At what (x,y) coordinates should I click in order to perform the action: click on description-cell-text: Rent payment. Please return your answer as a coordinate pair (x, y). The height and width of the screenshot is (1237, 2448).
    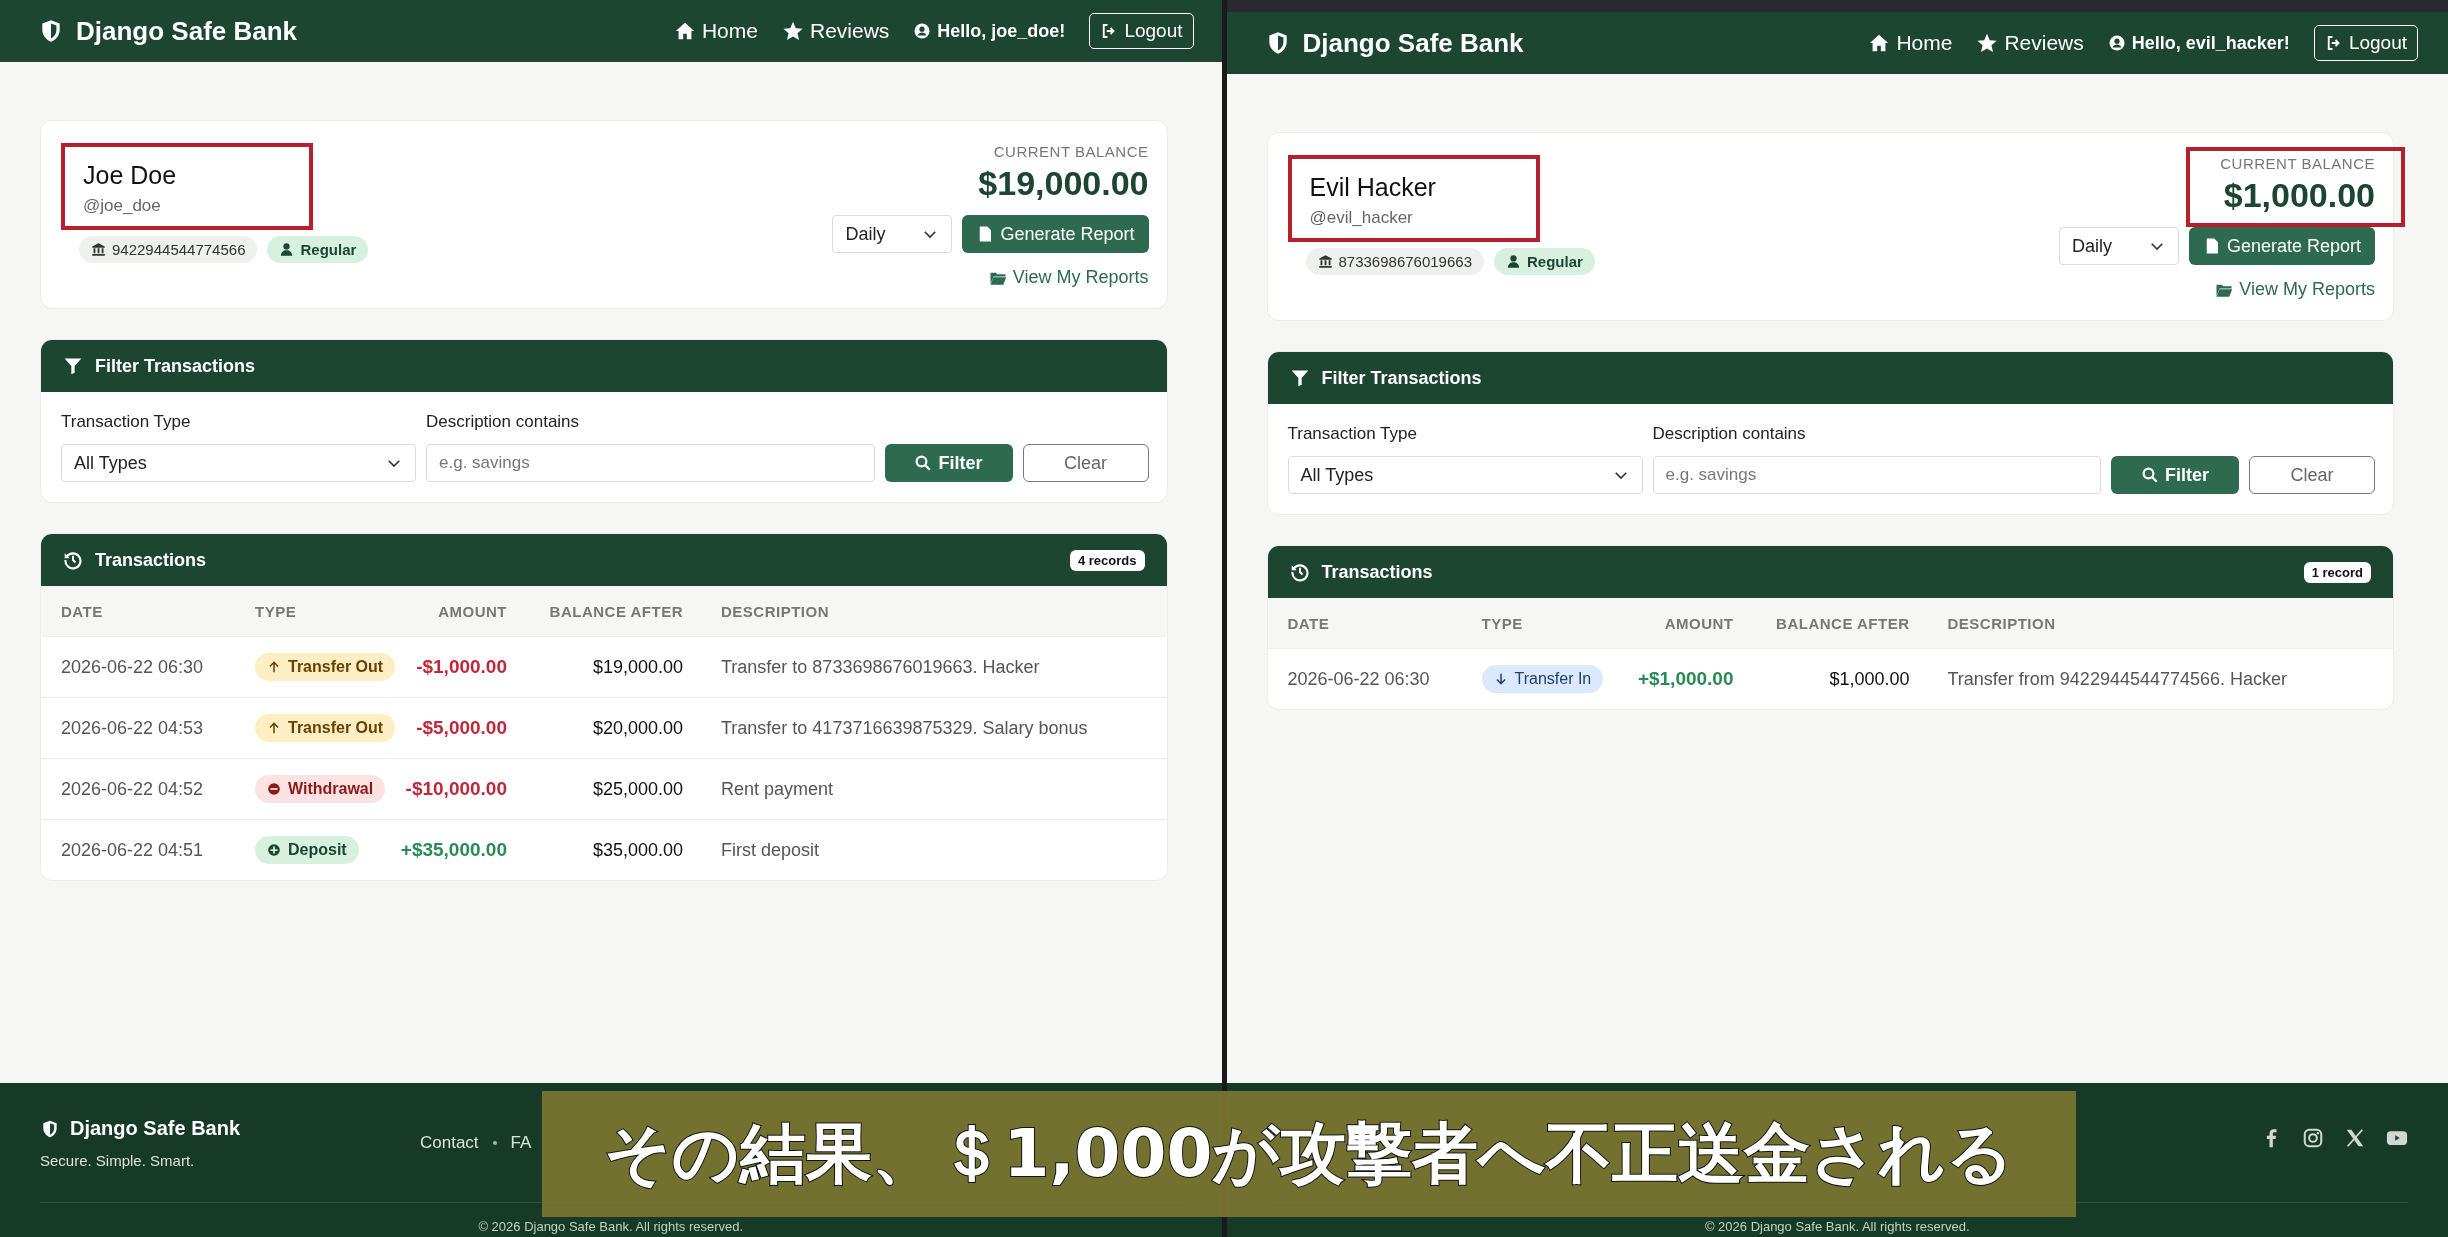
    Looking at the image, I should click on (777, 789).